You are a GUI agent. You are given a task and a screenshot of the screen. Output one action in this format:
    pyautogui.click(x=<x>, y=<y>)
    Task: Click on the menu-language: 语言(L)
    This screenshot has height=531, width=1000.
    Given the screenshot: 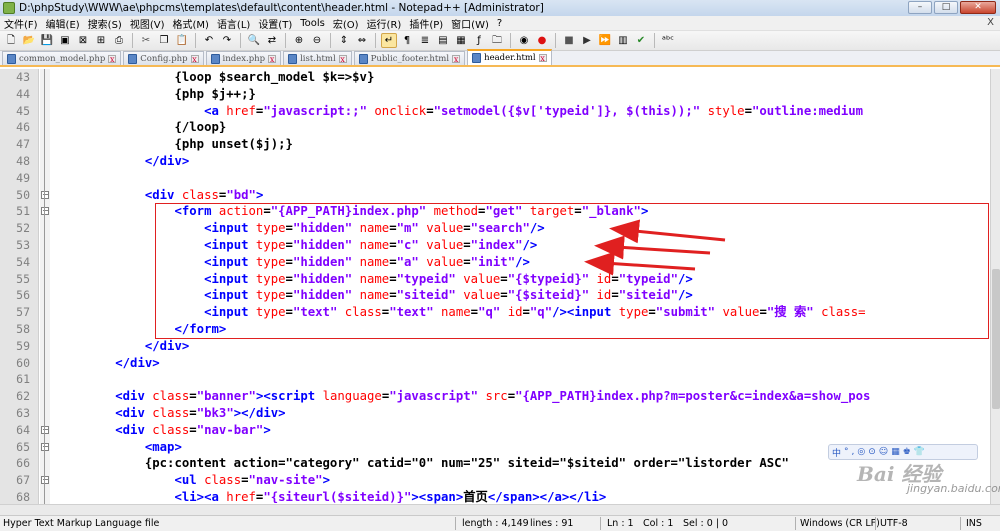 What is the action you would take?
    pyautogui.click(x=233, y=23)
    